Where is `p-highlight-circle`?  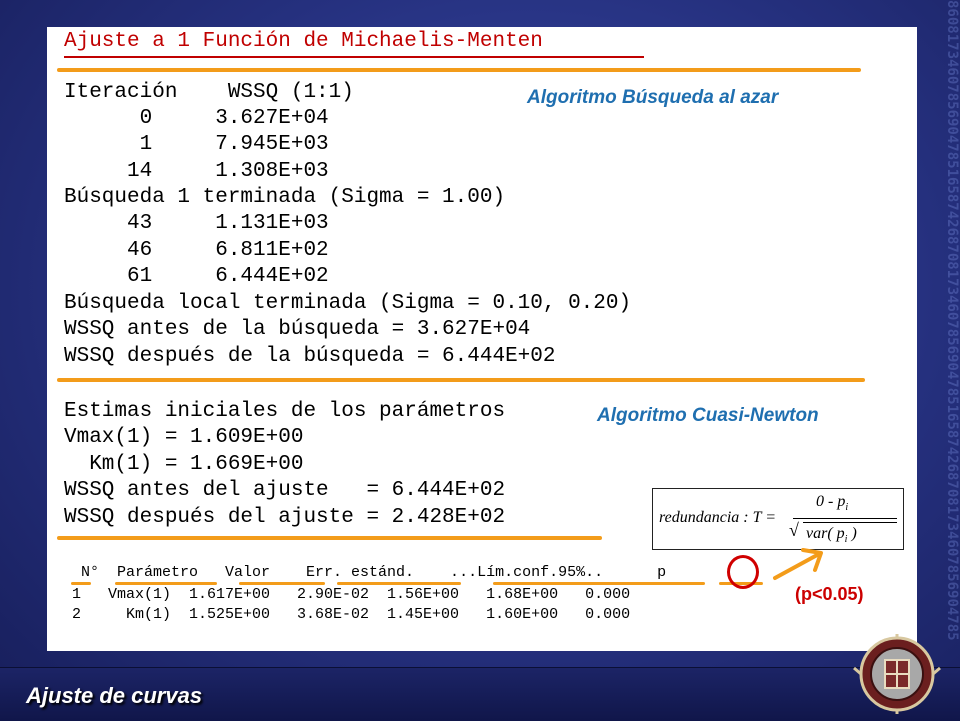 p-highlight-circle is located at coordinates (743, 572).